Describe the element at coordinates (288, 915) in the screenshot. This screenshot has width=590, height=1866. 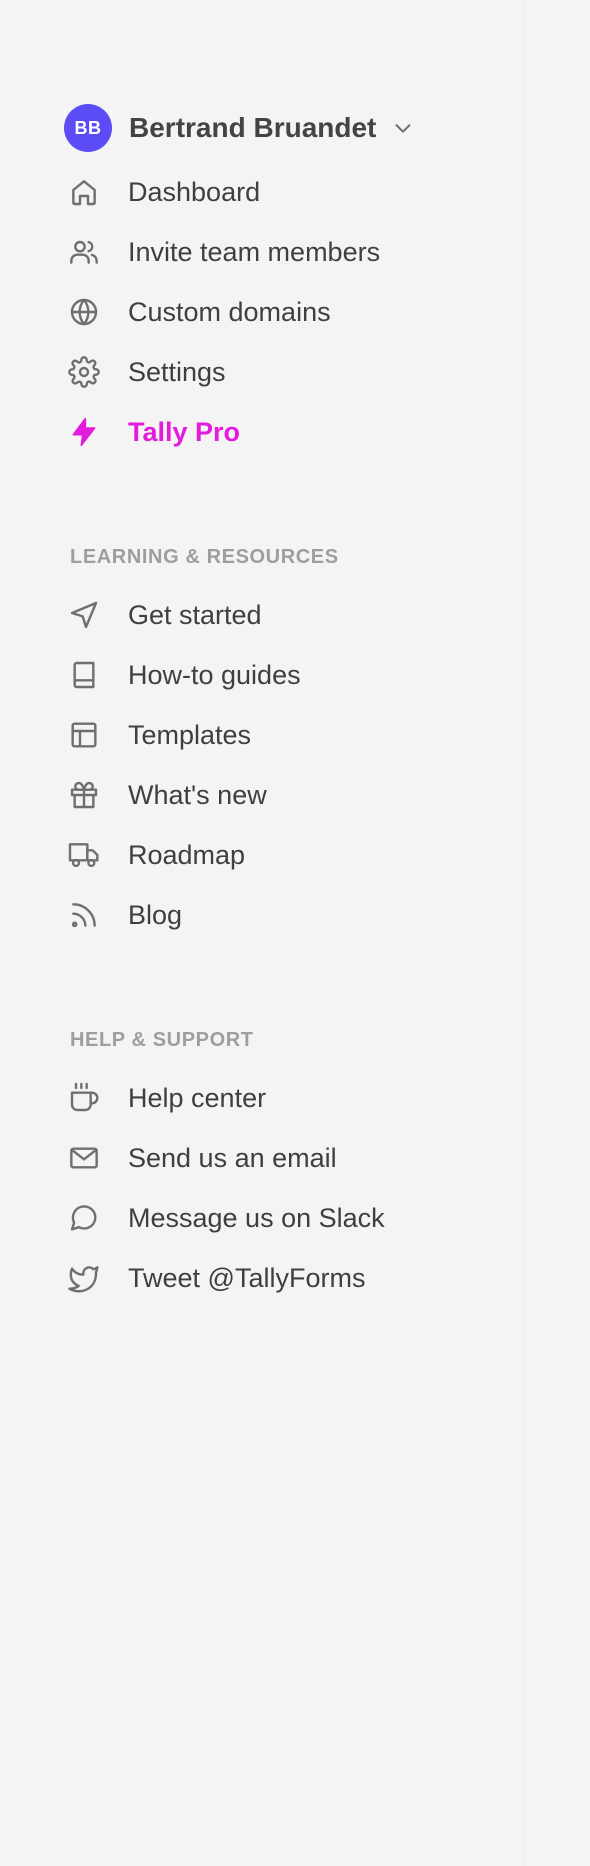
I see `nav-item-blog: Blog` at that location.